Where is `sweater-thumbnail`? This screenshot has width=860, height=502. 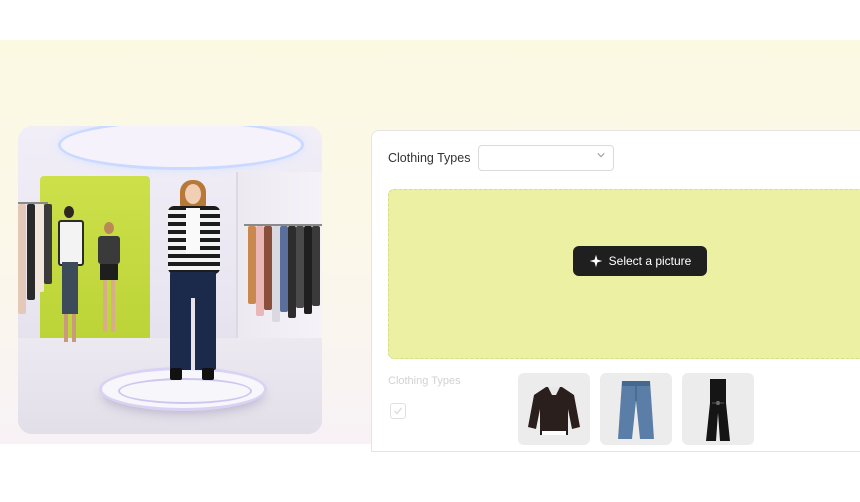
sweater-thumbnail is located at coordinates (554, 409).